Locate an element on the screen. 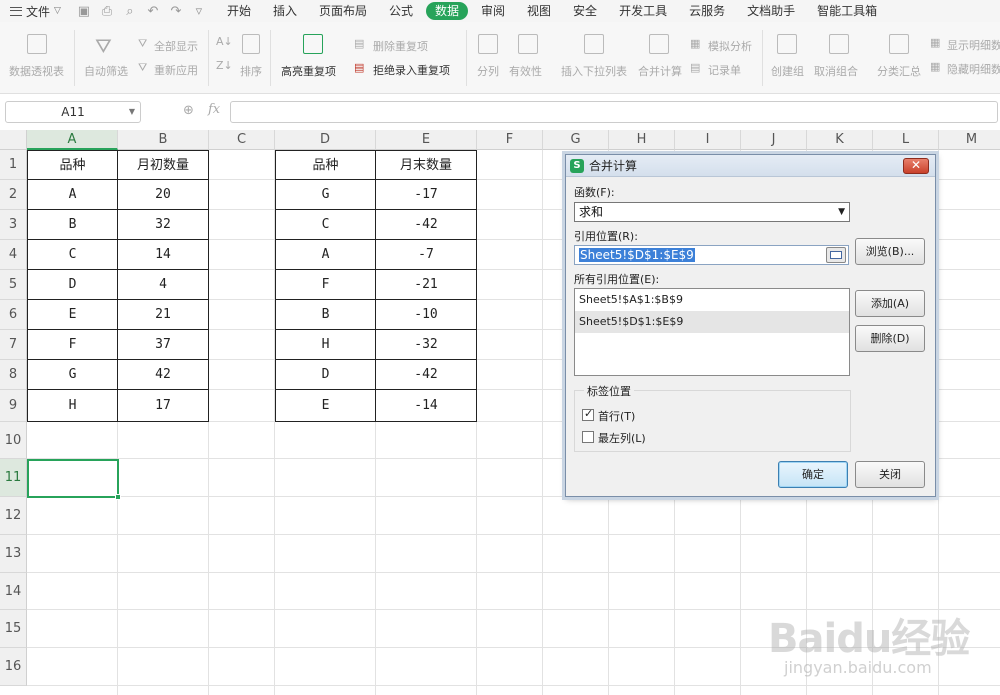  table-cell: -14 is located at coordinates (426, 406).